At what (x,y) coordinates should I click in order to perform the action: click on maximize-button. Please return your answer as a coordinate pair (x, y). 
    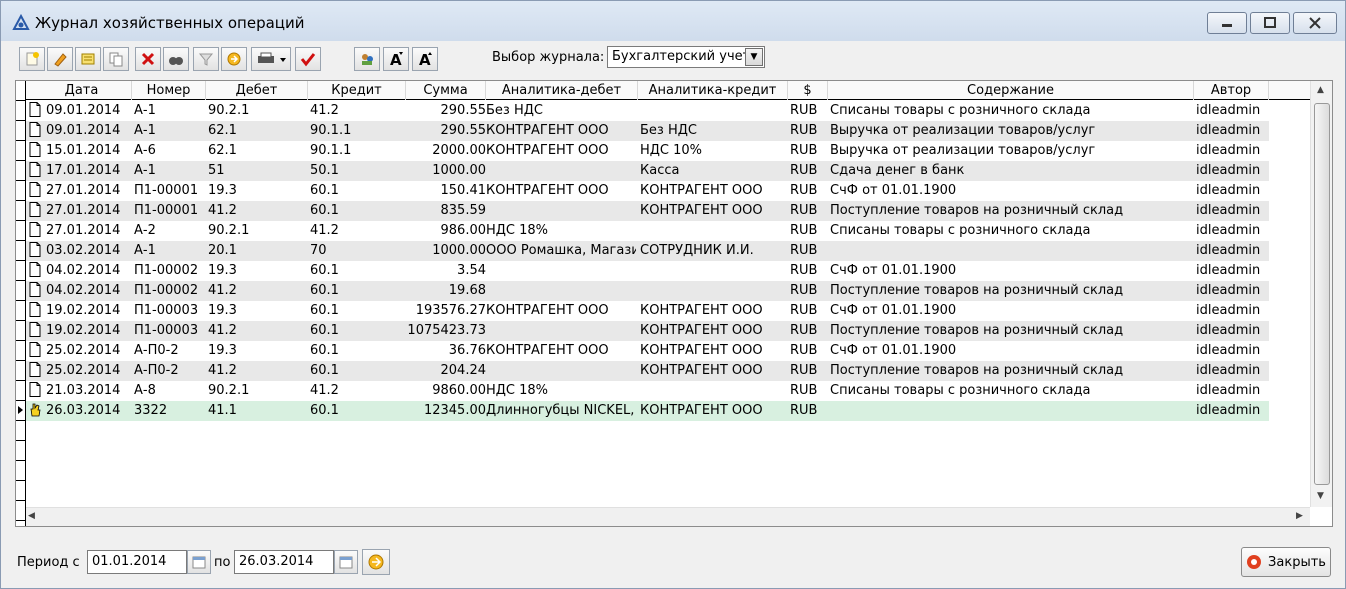
    Looking at the image, I should click on (1270, 23).